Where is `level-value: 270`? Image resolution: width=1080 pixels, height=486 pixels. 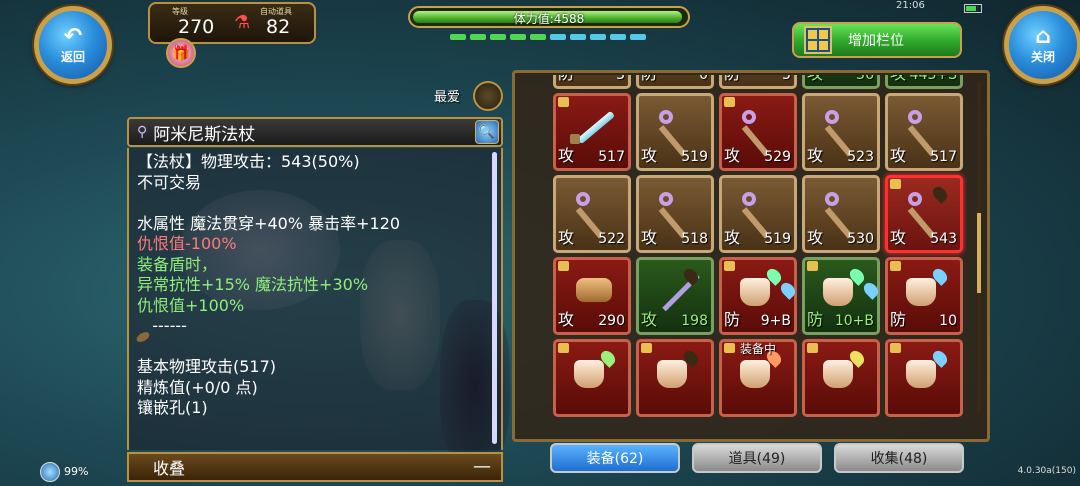
level-value: 270 is located at coordinates (196, 27).